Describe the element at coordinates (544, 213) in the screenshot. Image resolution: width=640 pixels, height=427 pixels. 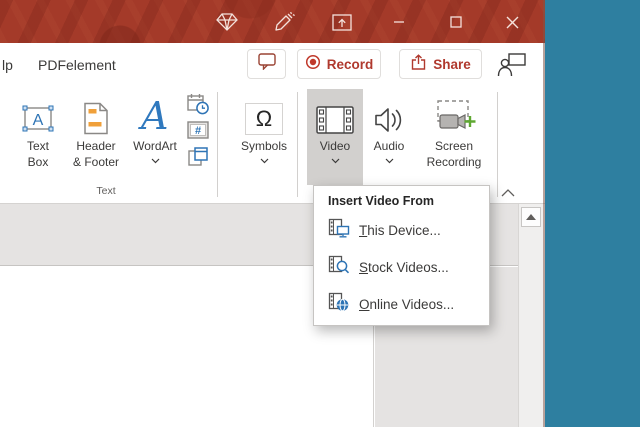
I see `window-right-edge` at that location.